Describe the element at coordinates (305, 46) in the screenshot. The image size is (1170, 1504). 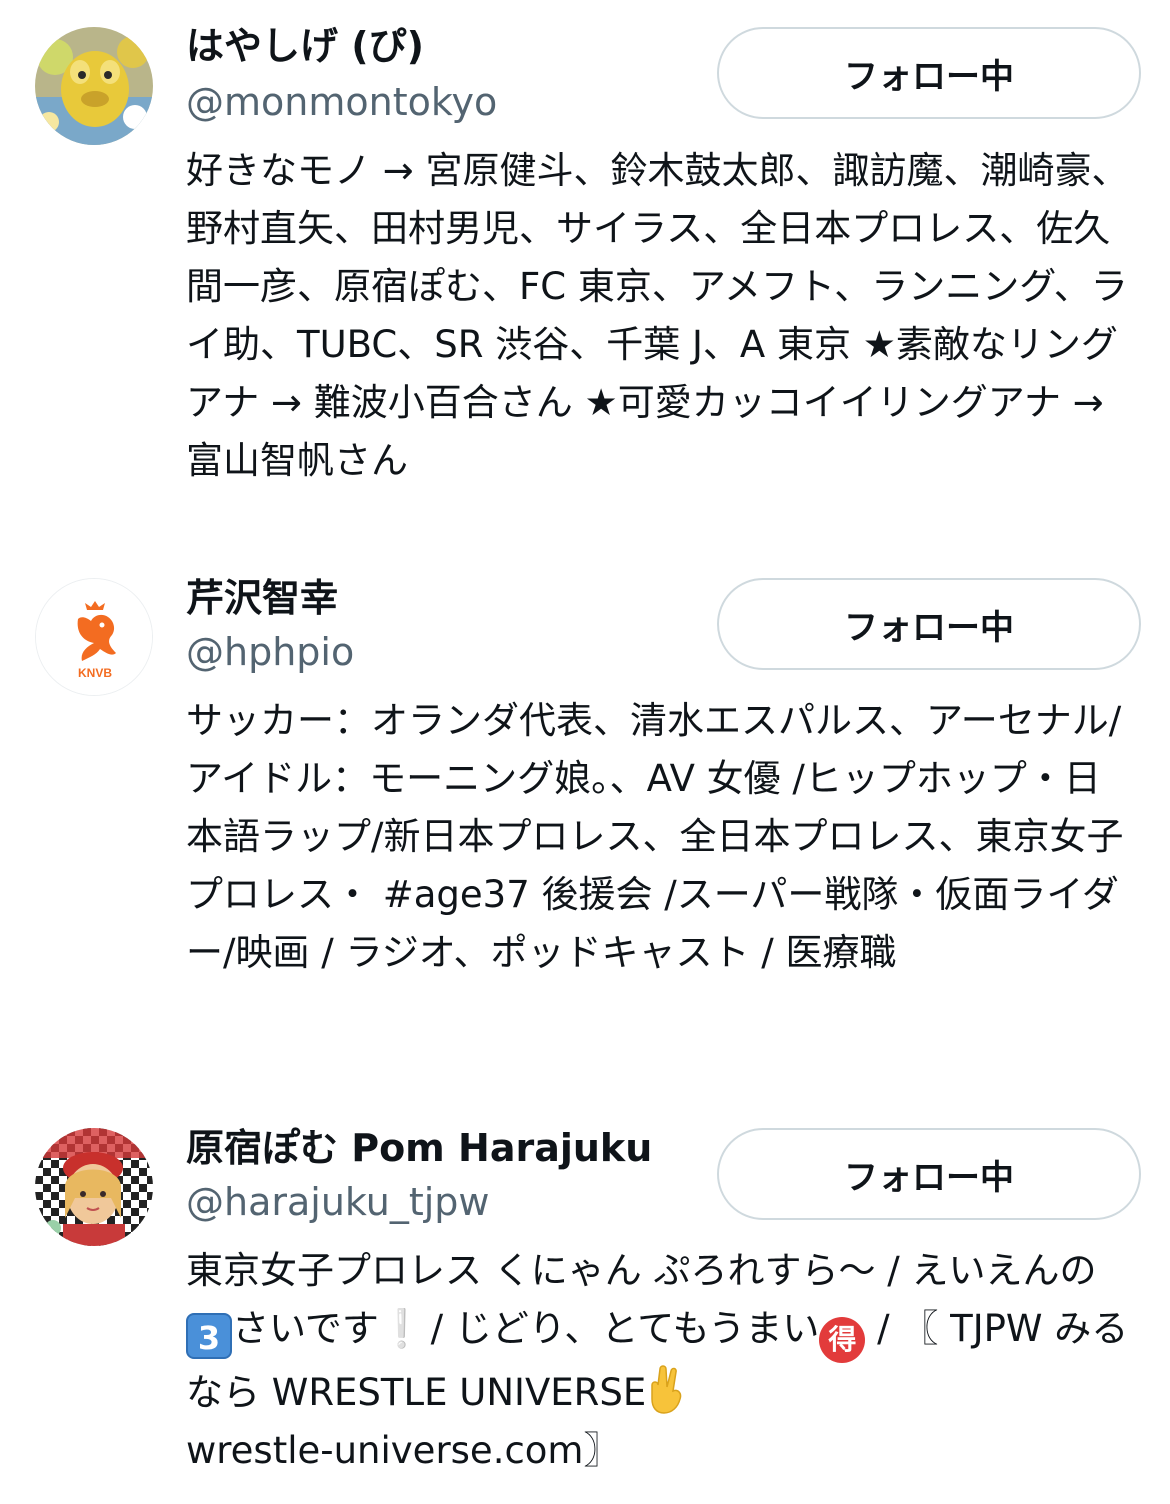
I see `display-name: はやしげ (ぴ)` at that location.